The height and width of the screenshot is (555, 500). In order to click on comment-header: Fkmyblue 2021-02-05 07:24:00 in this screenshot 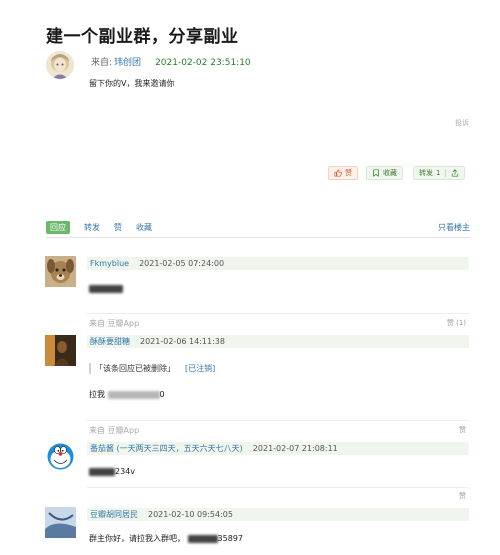, I will do `click(278, 263)`.